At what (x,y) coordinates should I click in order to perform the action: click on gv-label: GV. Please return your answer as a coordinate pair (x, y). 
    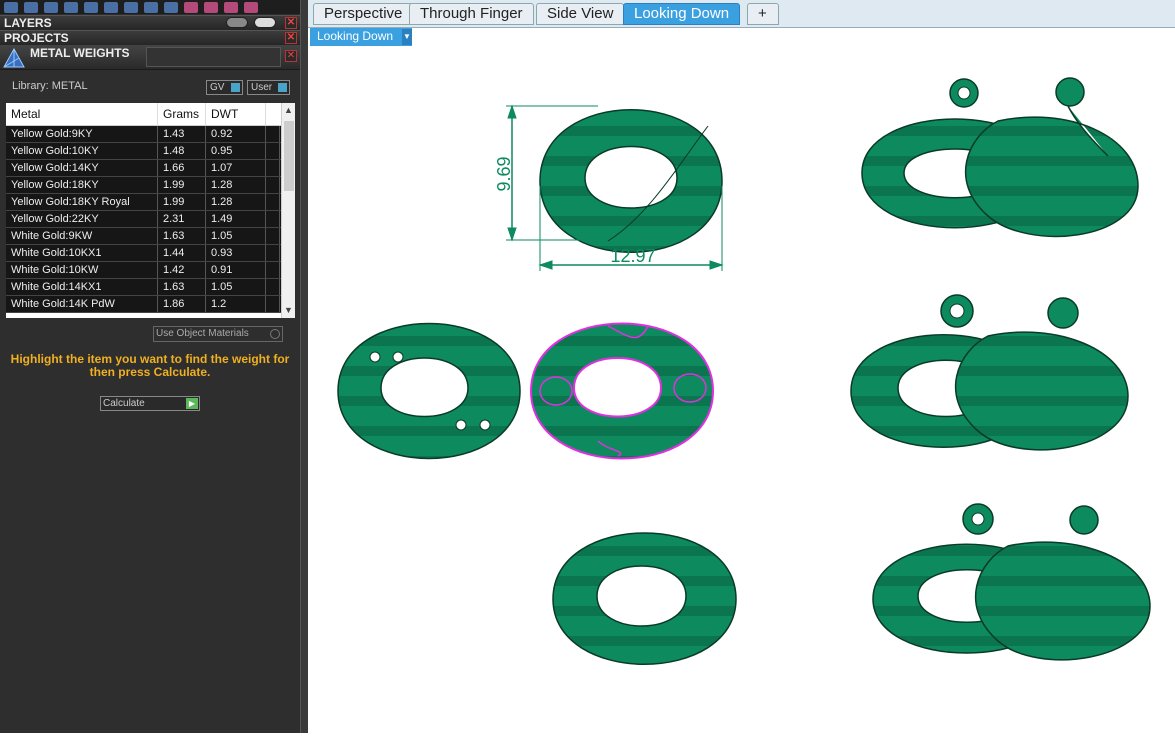
    Looking at the image, I should click on (217, 87).